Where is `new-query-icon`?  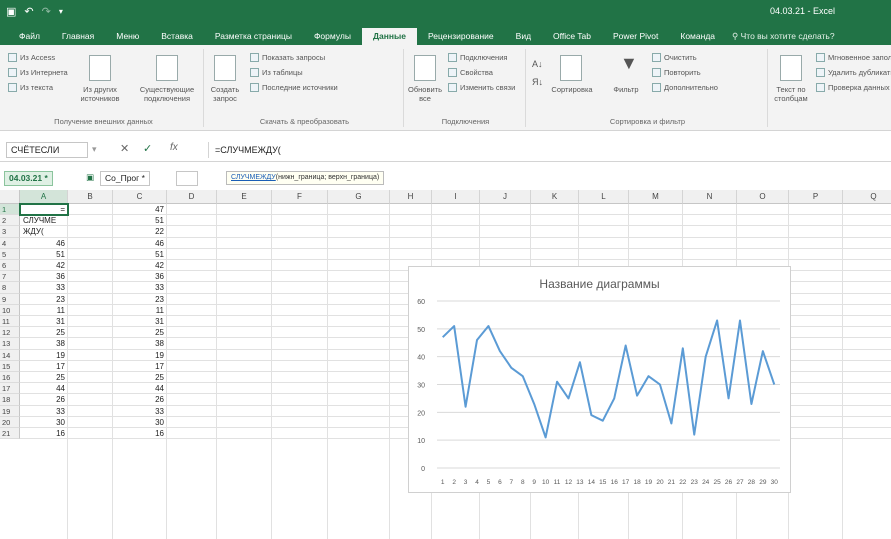 new-query-icon is located at coordinates (225, 68).